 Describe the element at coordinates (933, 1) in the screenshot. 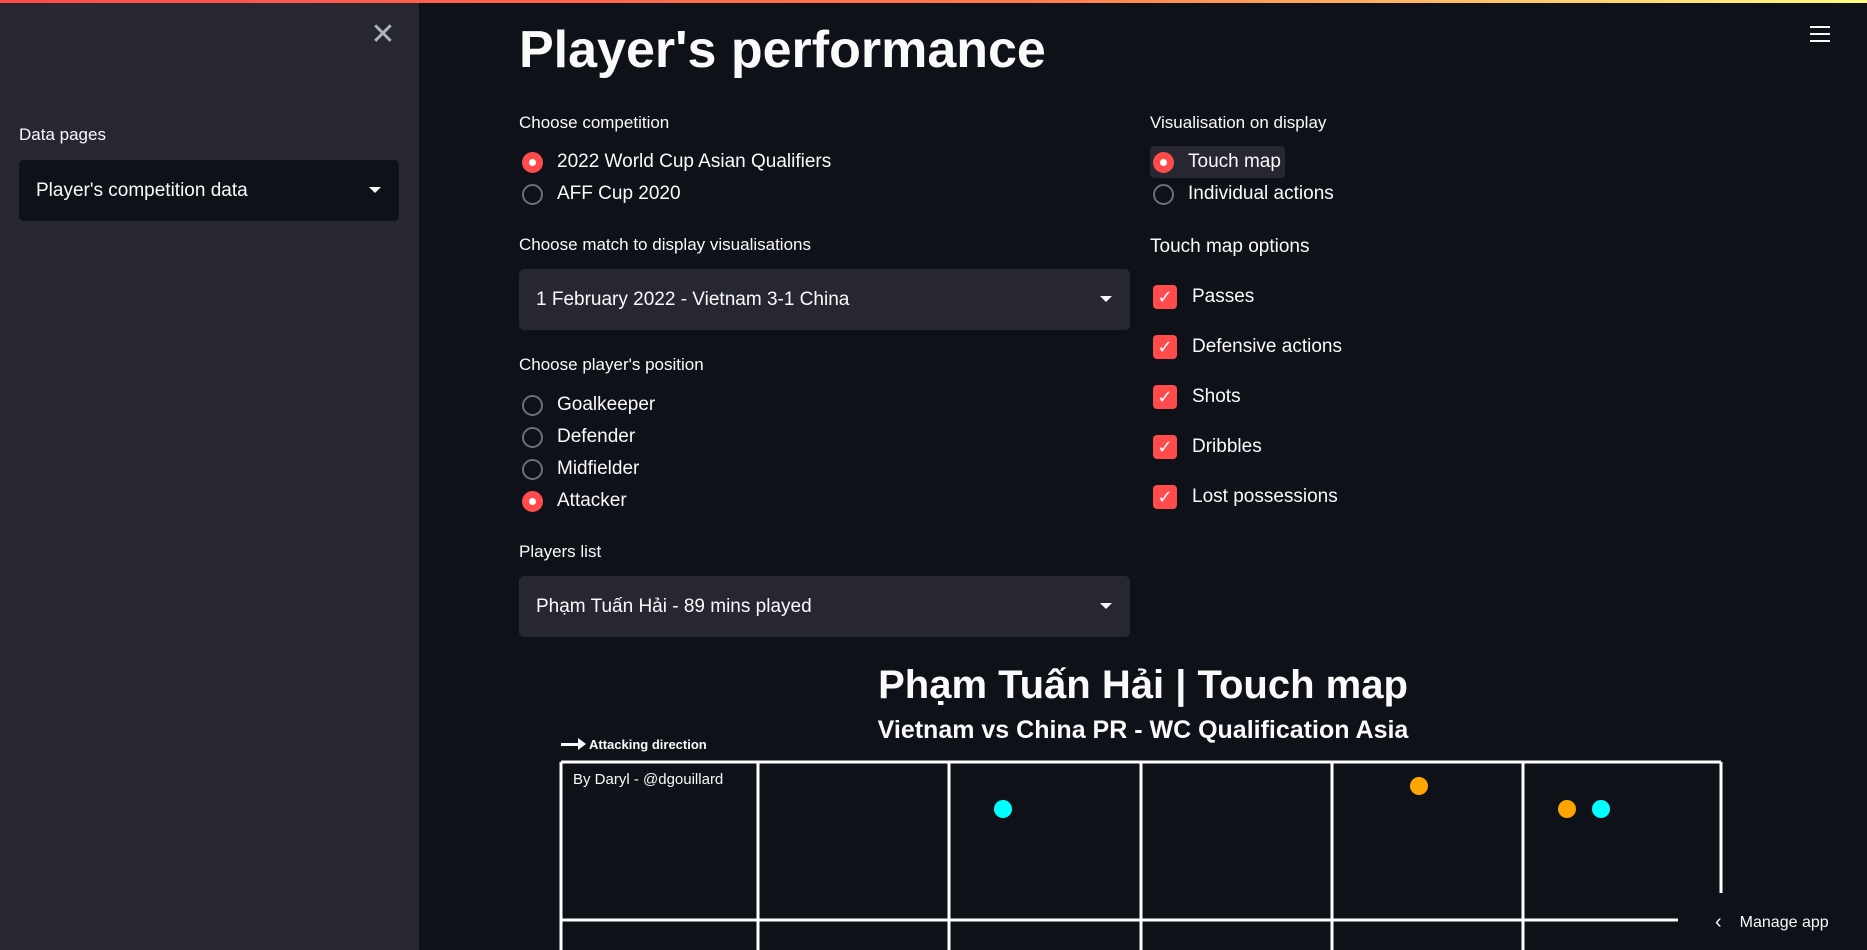

I see `top-decoration-bar` at that location.